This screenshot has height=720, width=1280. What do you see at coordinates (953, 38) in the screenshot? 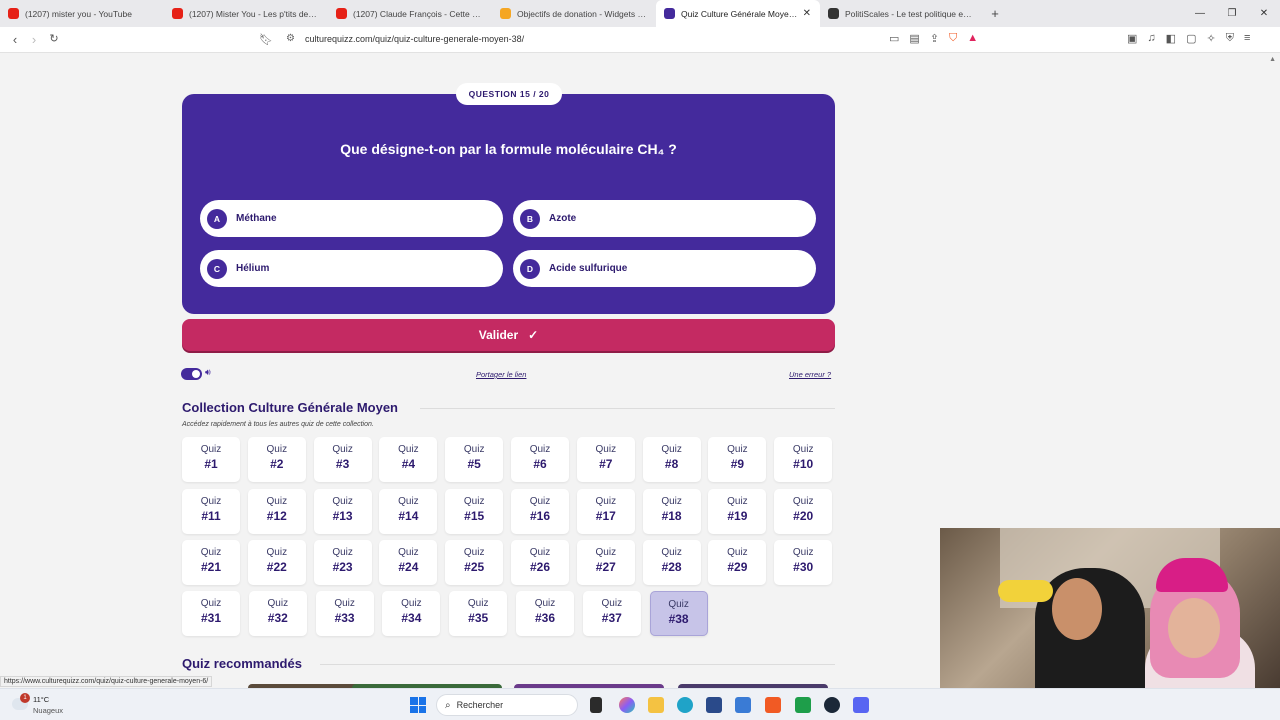
I see `brave-shield-icon: ⛉` at bounding box center [953, 38].